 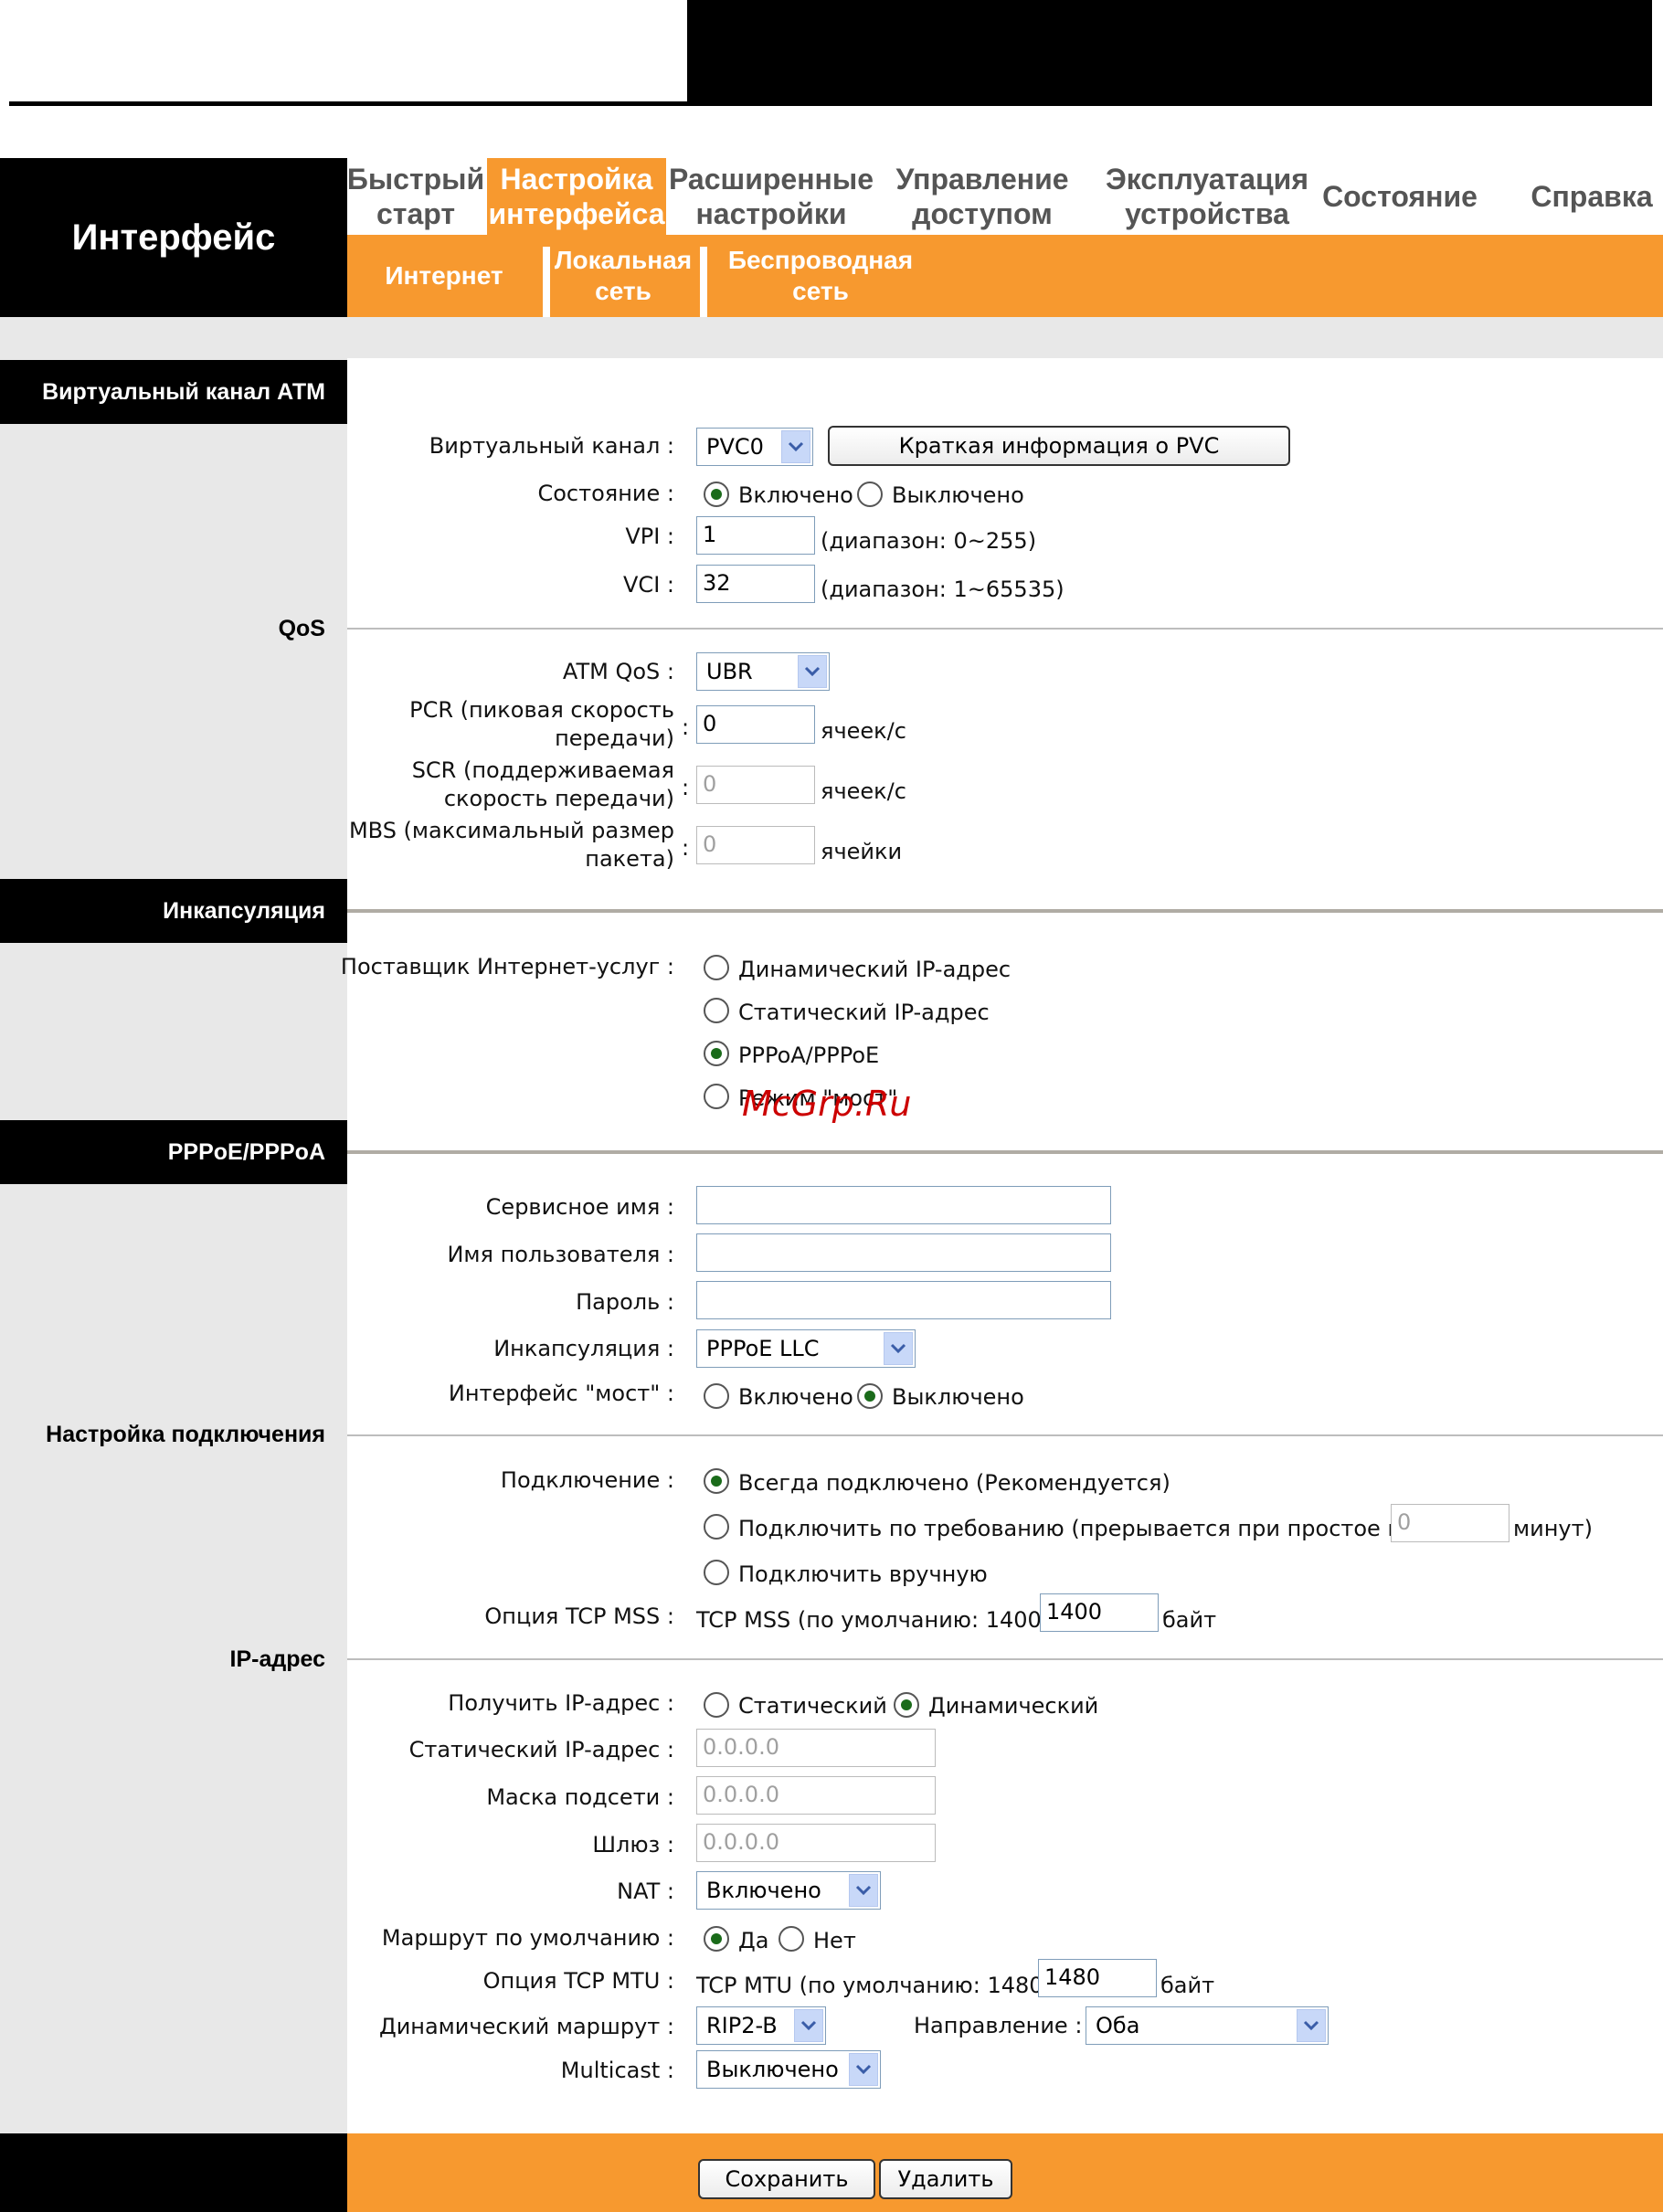 What do you see at coordinates (526, 2026) in the screenshot?
I see `dynamic-route-label: Динамический маршрут :` at bounding box center [526, 2026].